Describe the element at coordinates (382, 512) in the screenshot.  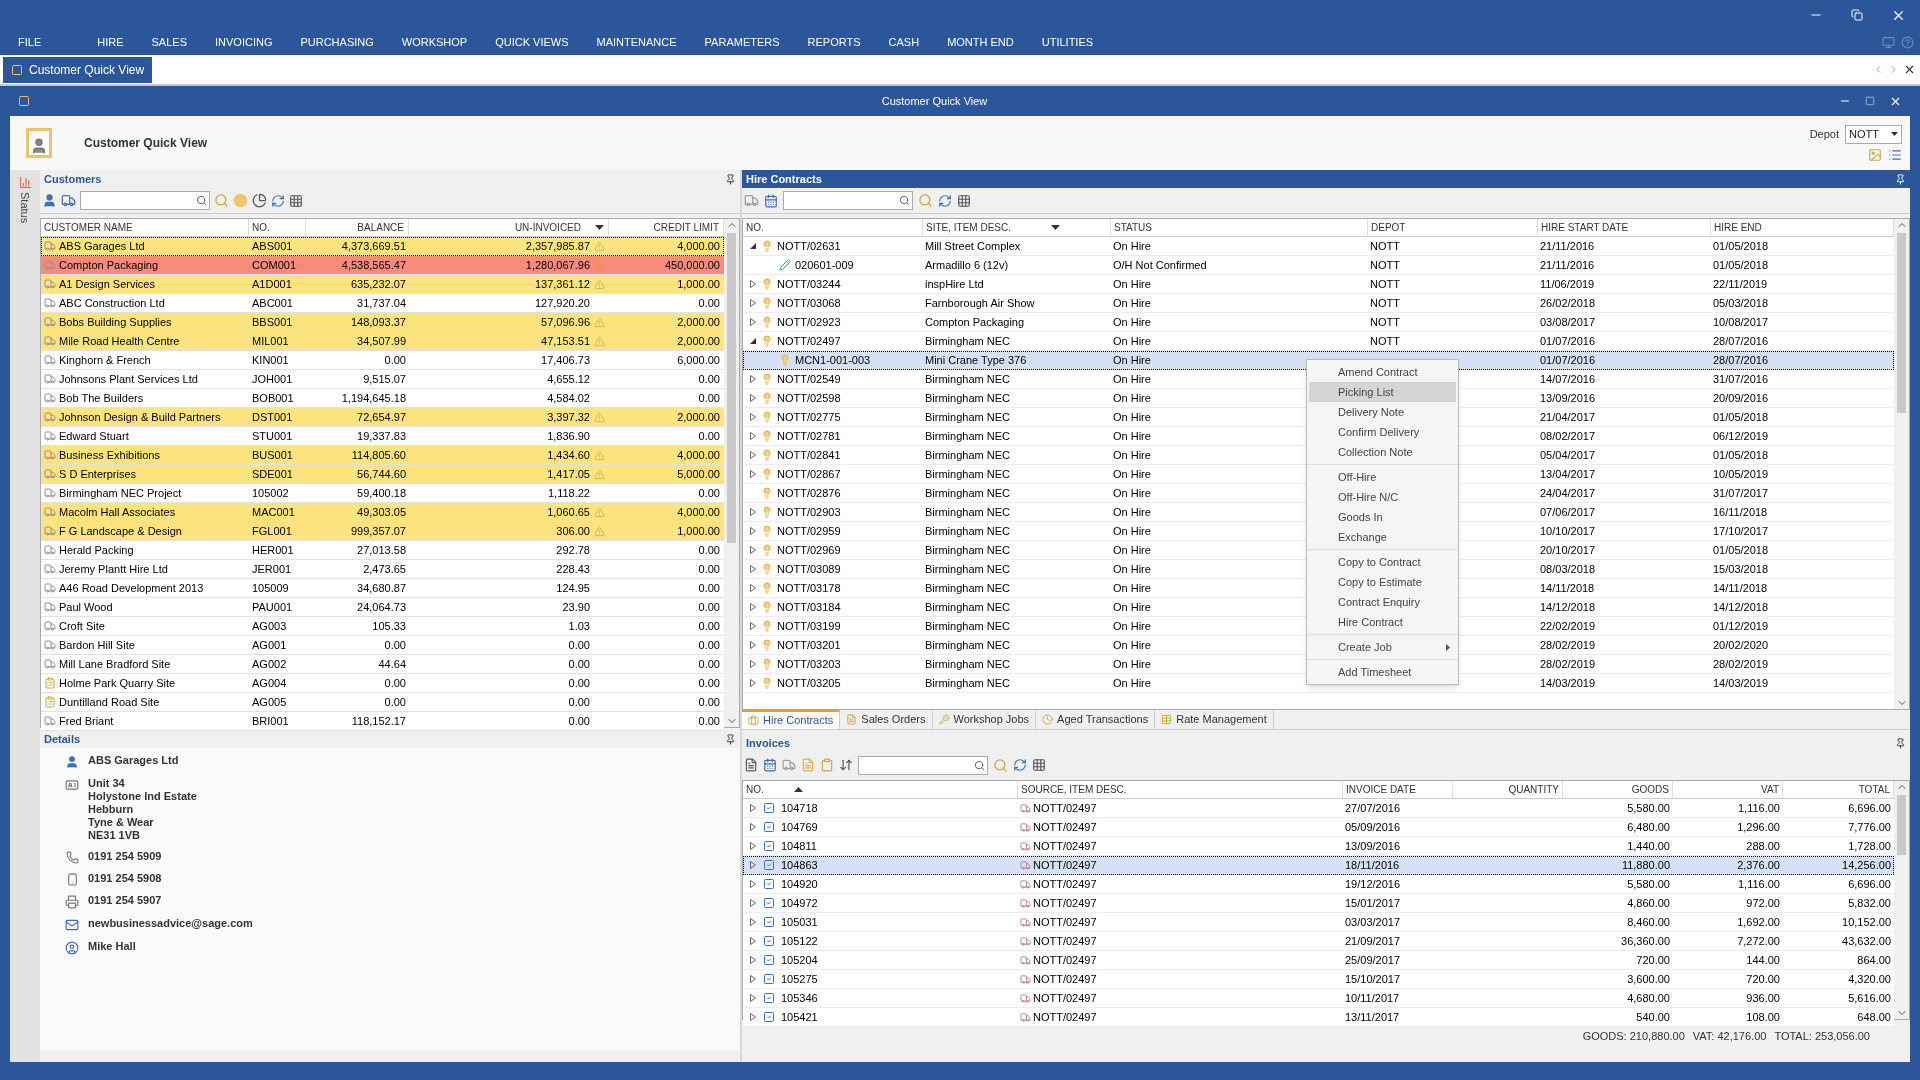
I see `table-row: Macolm Hall Associates MAC001 49,303.05 1,060.65 4,000.00` at that location.